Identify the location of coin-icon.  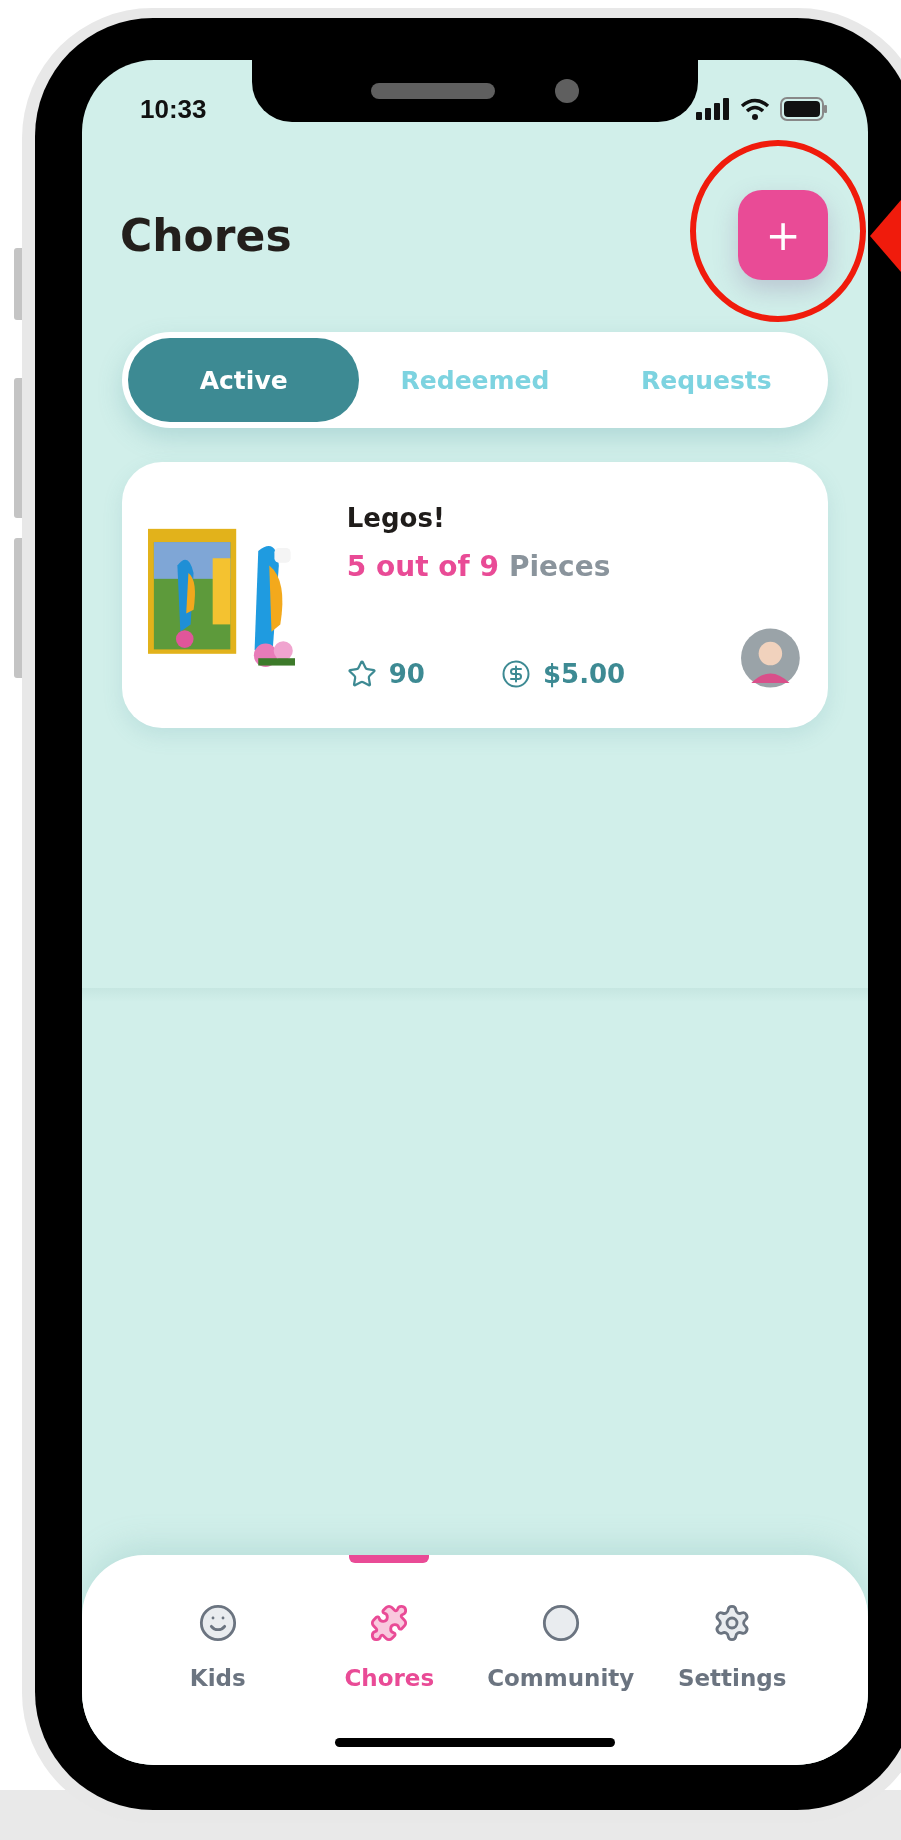
(515, 674).